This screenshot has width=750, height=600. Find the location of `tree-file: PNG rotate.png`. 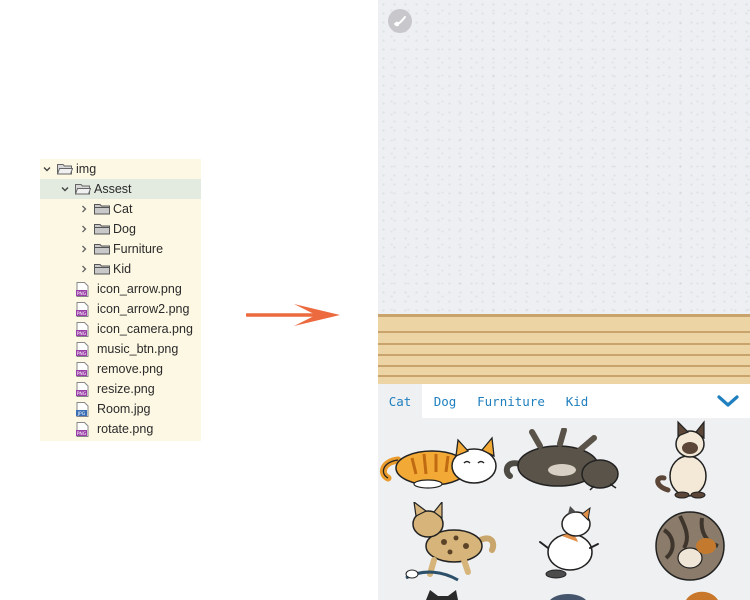

tree-file: PNG rotate.png is located at coordinates (120, 429).